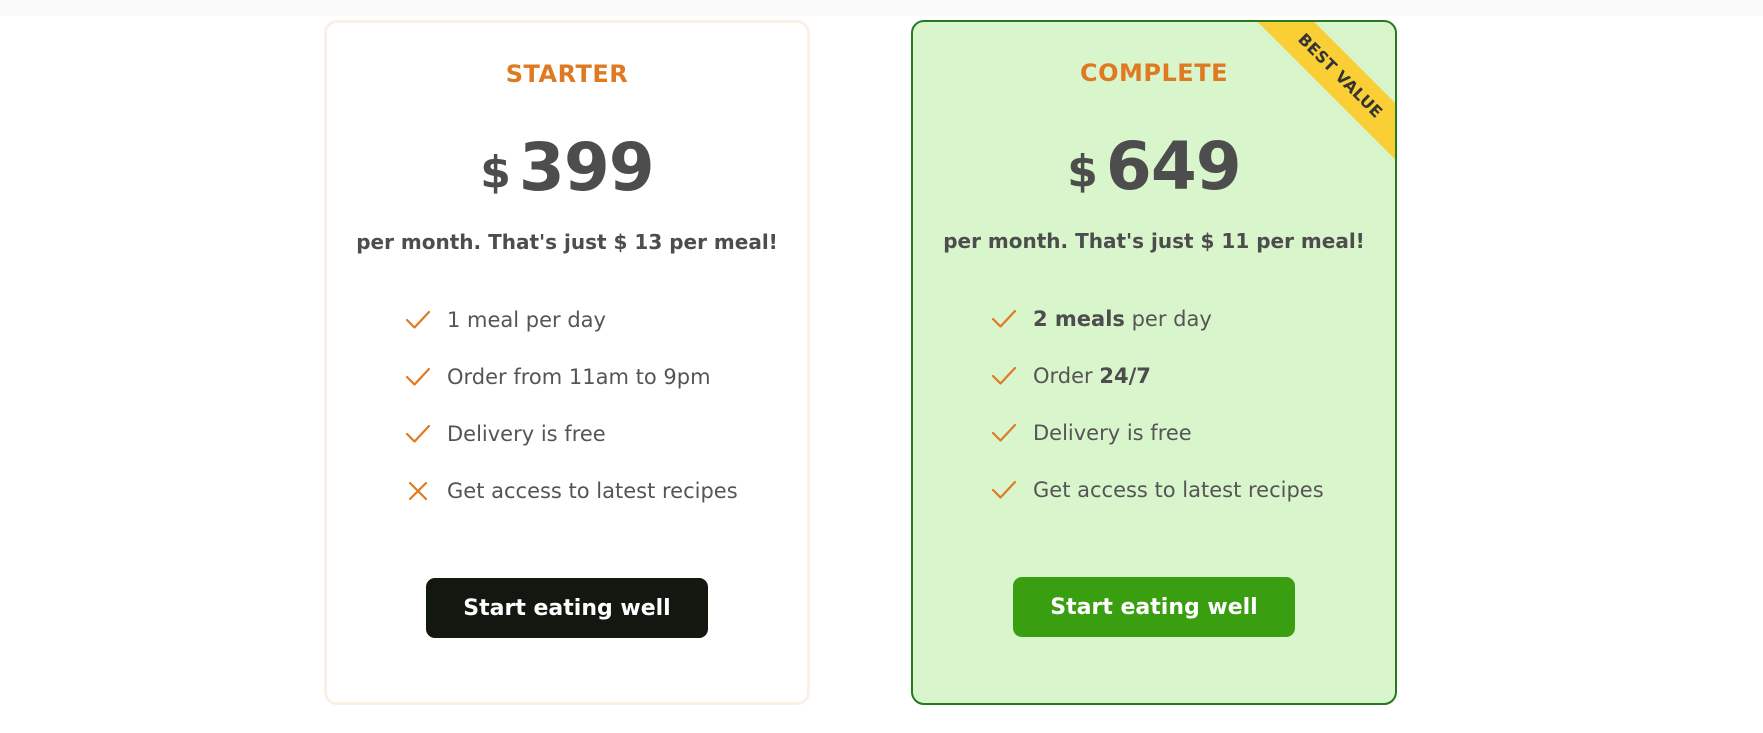 The height and width of the screenshot is (733, 1763). I want to click on feature-item: Order from 11am to 9pm, so click(571, 376).